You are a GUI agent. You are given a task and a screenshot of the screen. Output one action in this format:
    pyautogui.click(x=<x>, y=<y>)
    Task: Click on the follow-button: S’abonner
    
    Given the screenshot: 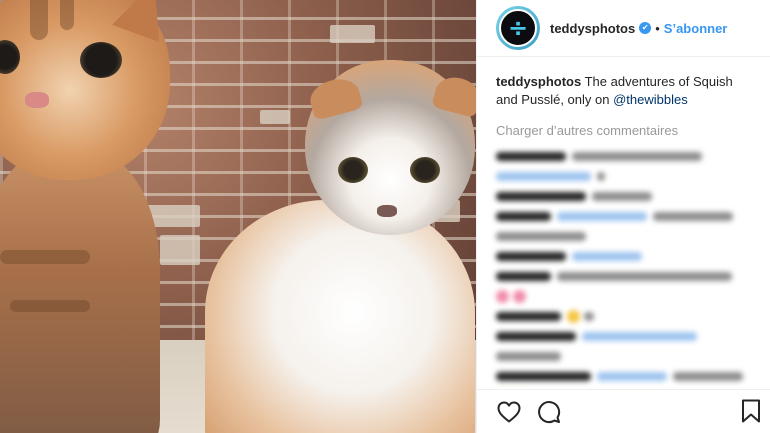 What is the action you would take?
    pyautogui.click(x=696, y=28)
    